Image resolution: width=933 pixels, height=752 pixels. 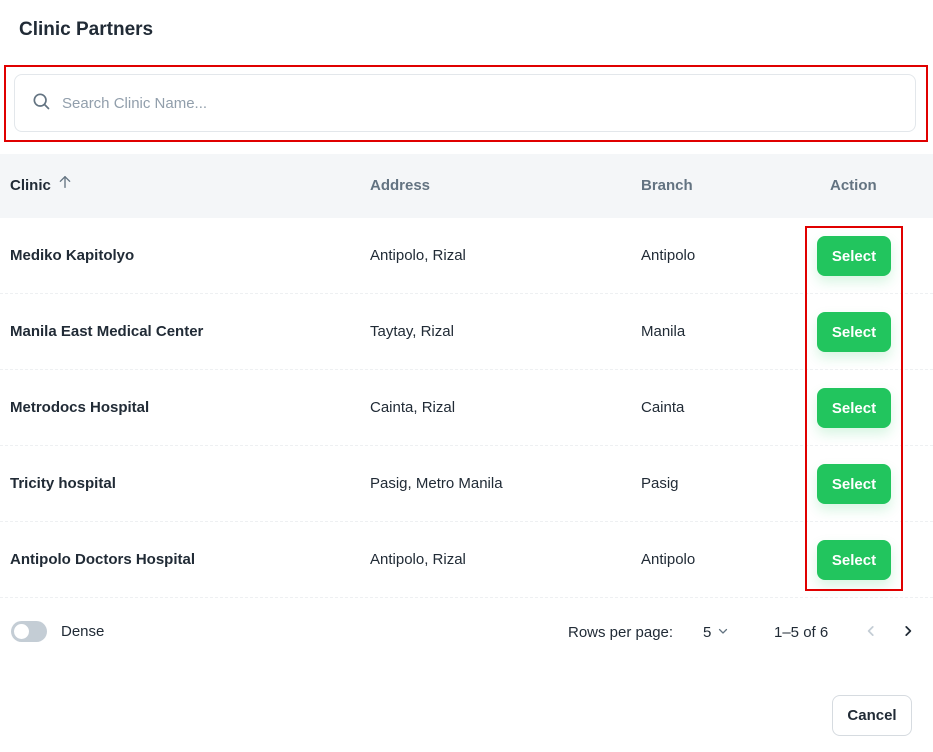 What do you see at coordinates (21, 631) in the screenshot?
I see `toggle-knob` at bounding box center [21, 631].